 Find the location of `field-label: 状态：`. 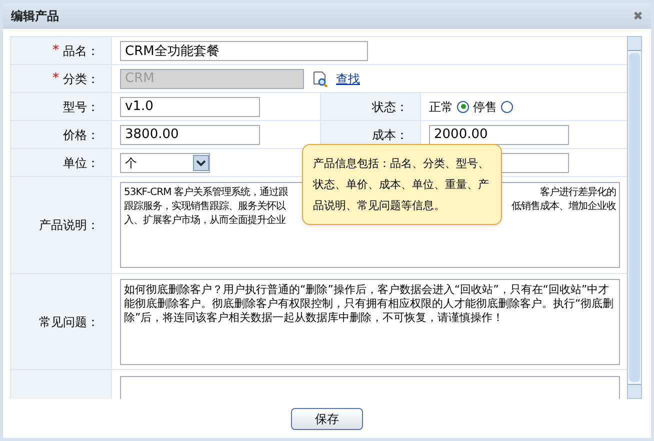

field-label: 状态： is located at coordinates (390, 107).